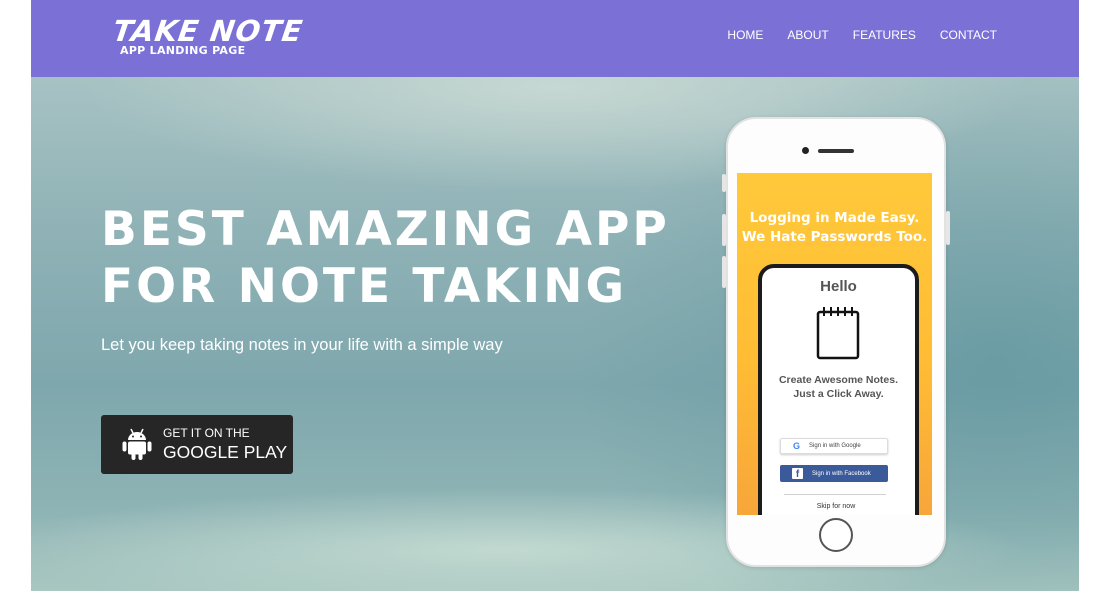 The image size is (1110, 591). What do you see at coordinates (834, 218) in the screenshot?
I see `screen-title-line-1: Logging in Made Easy.` at bounding box center [834, 218].